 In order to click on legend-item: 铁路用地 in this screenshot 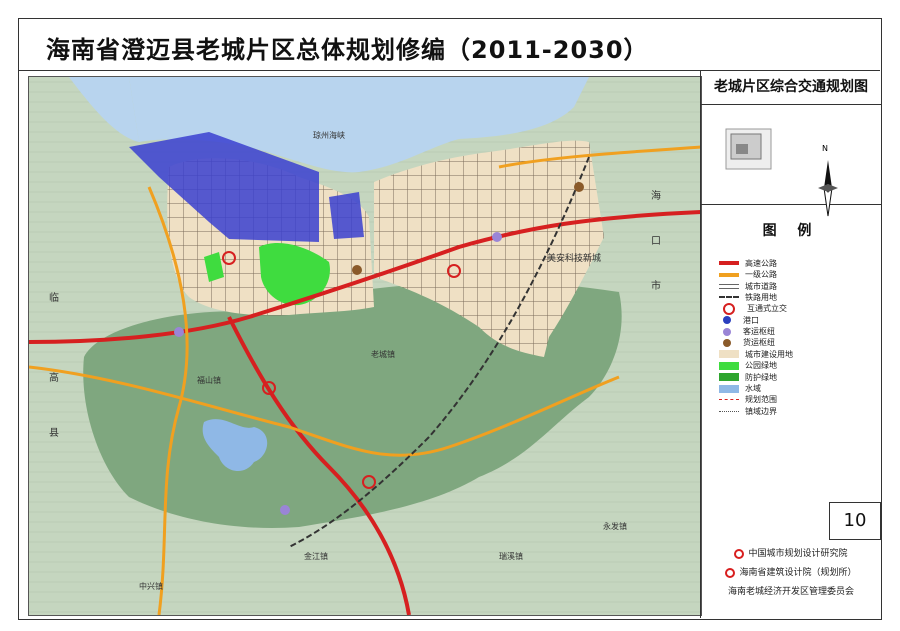, I will do `click(756, 297)`.